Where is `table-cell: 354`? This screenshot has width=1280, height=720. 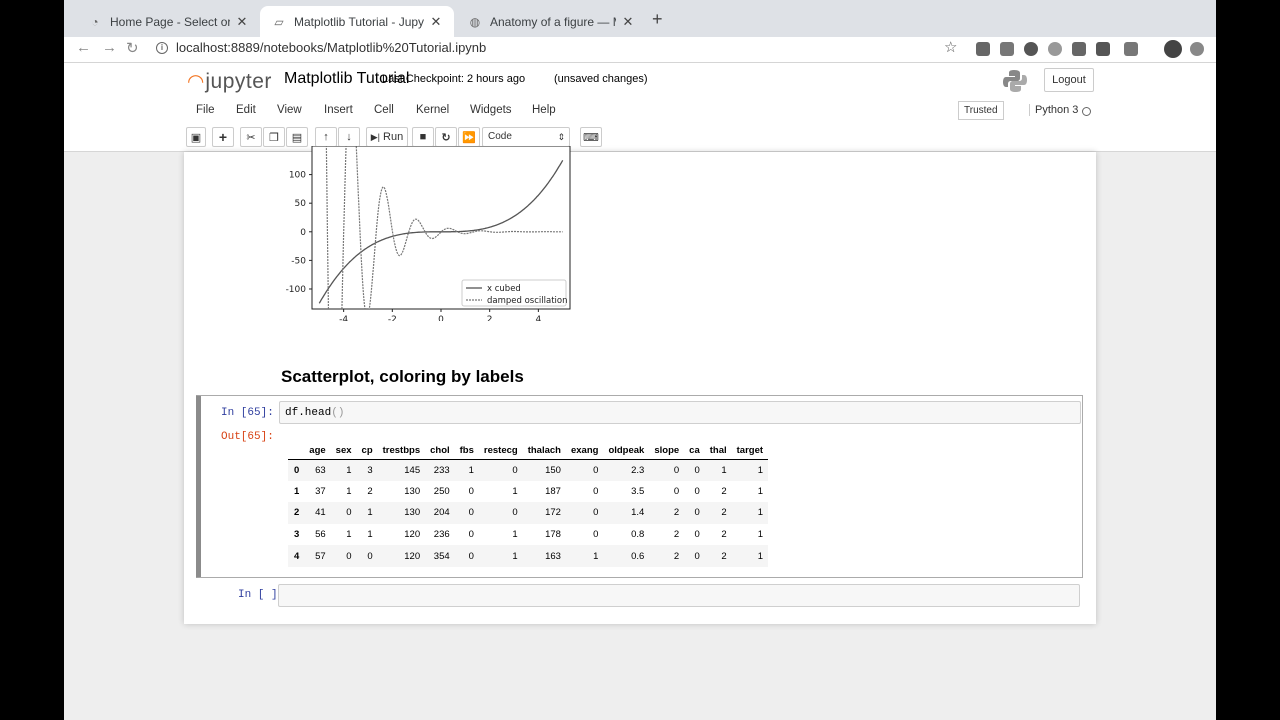 table-cell: 354 is located at coordinates (441, 556).